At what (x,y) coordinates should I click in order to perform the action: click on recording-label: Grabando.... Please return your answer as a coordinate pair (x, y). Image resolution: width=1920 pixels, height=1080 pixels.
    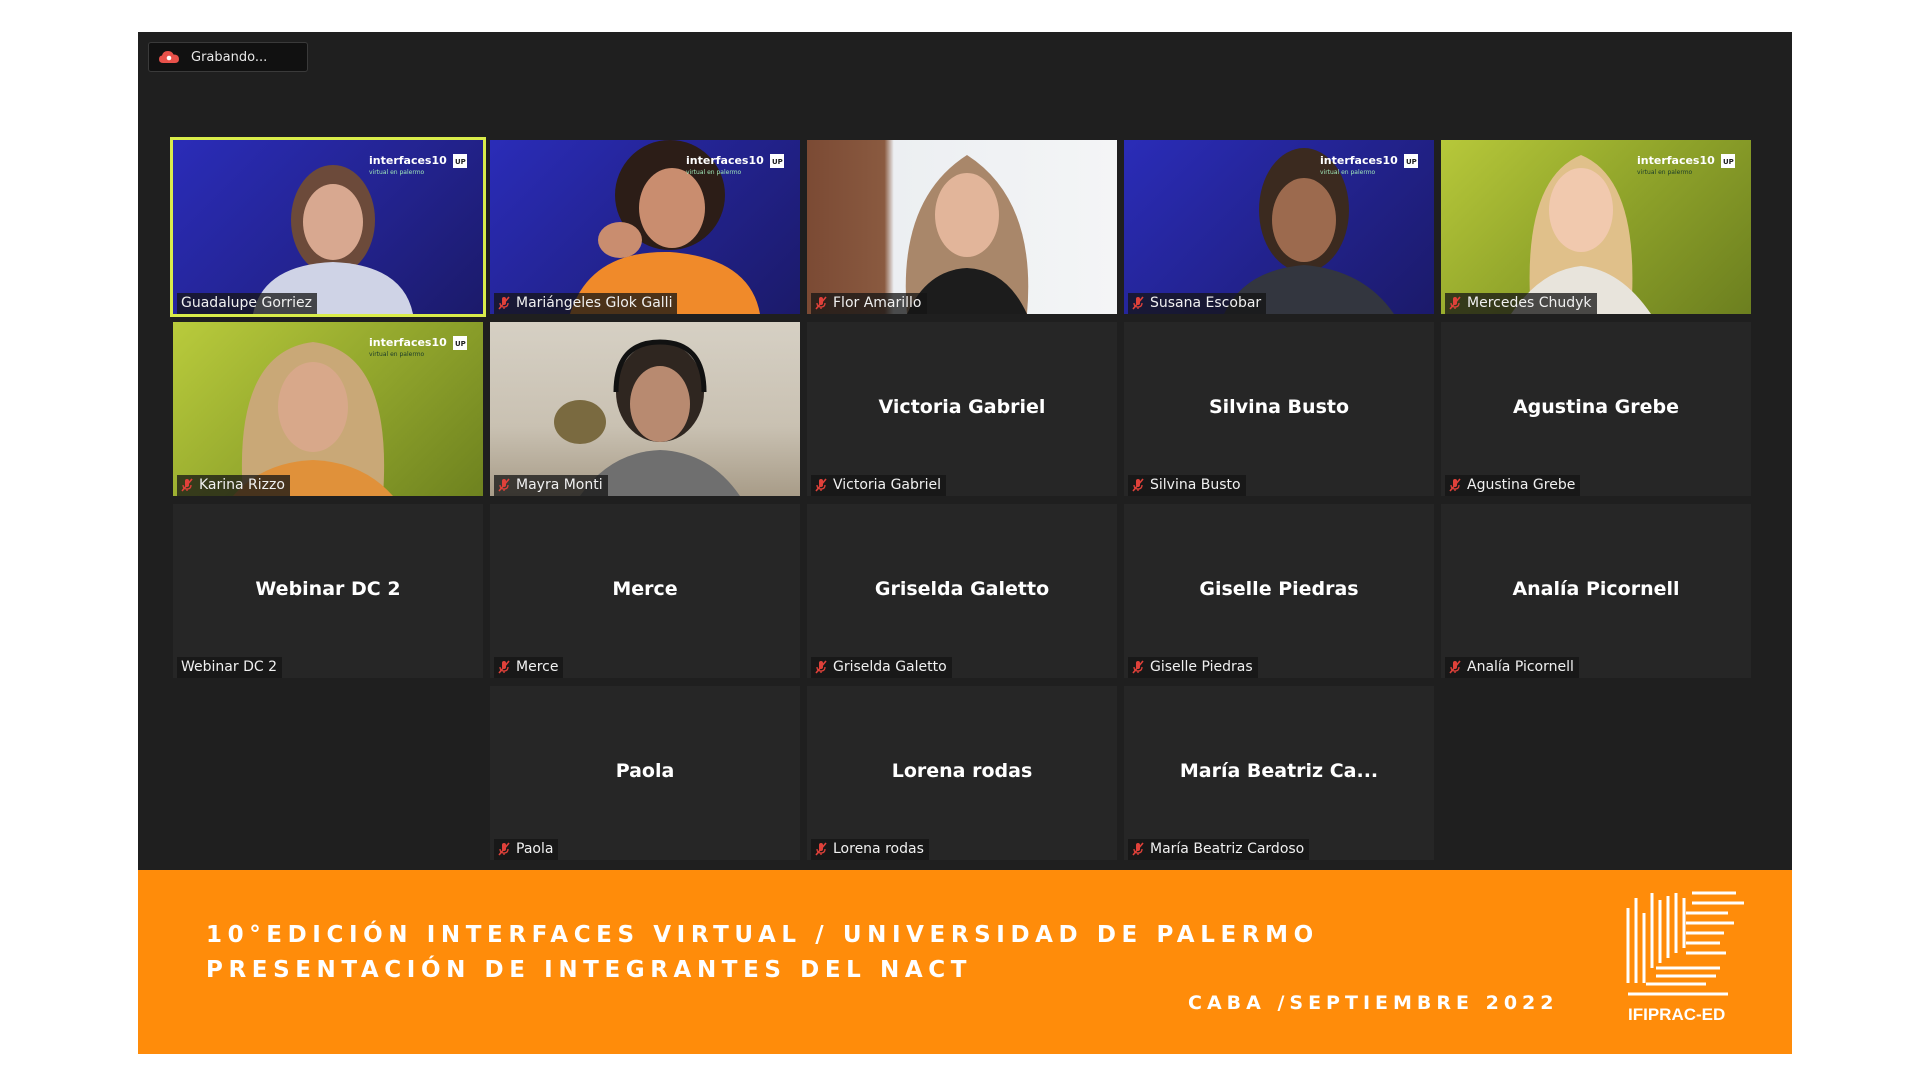
    Looking at the image, I should click on (229, 57).